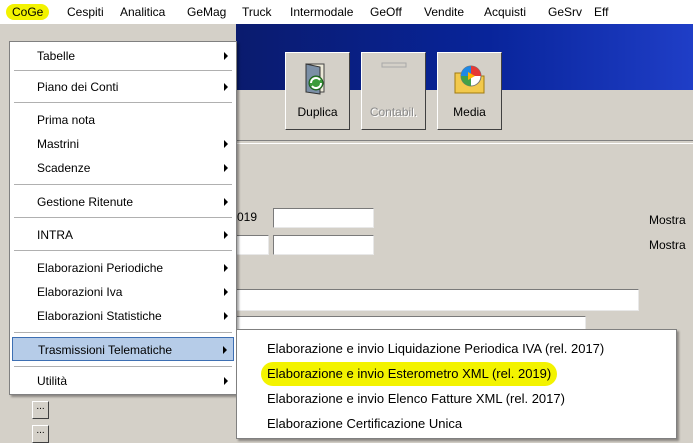 The width and height of the screenshot is (693, 443). What do you see at coordinates (437, 300) in the screenshot?
I see `form-field-long` at bounding box center [437, 300].